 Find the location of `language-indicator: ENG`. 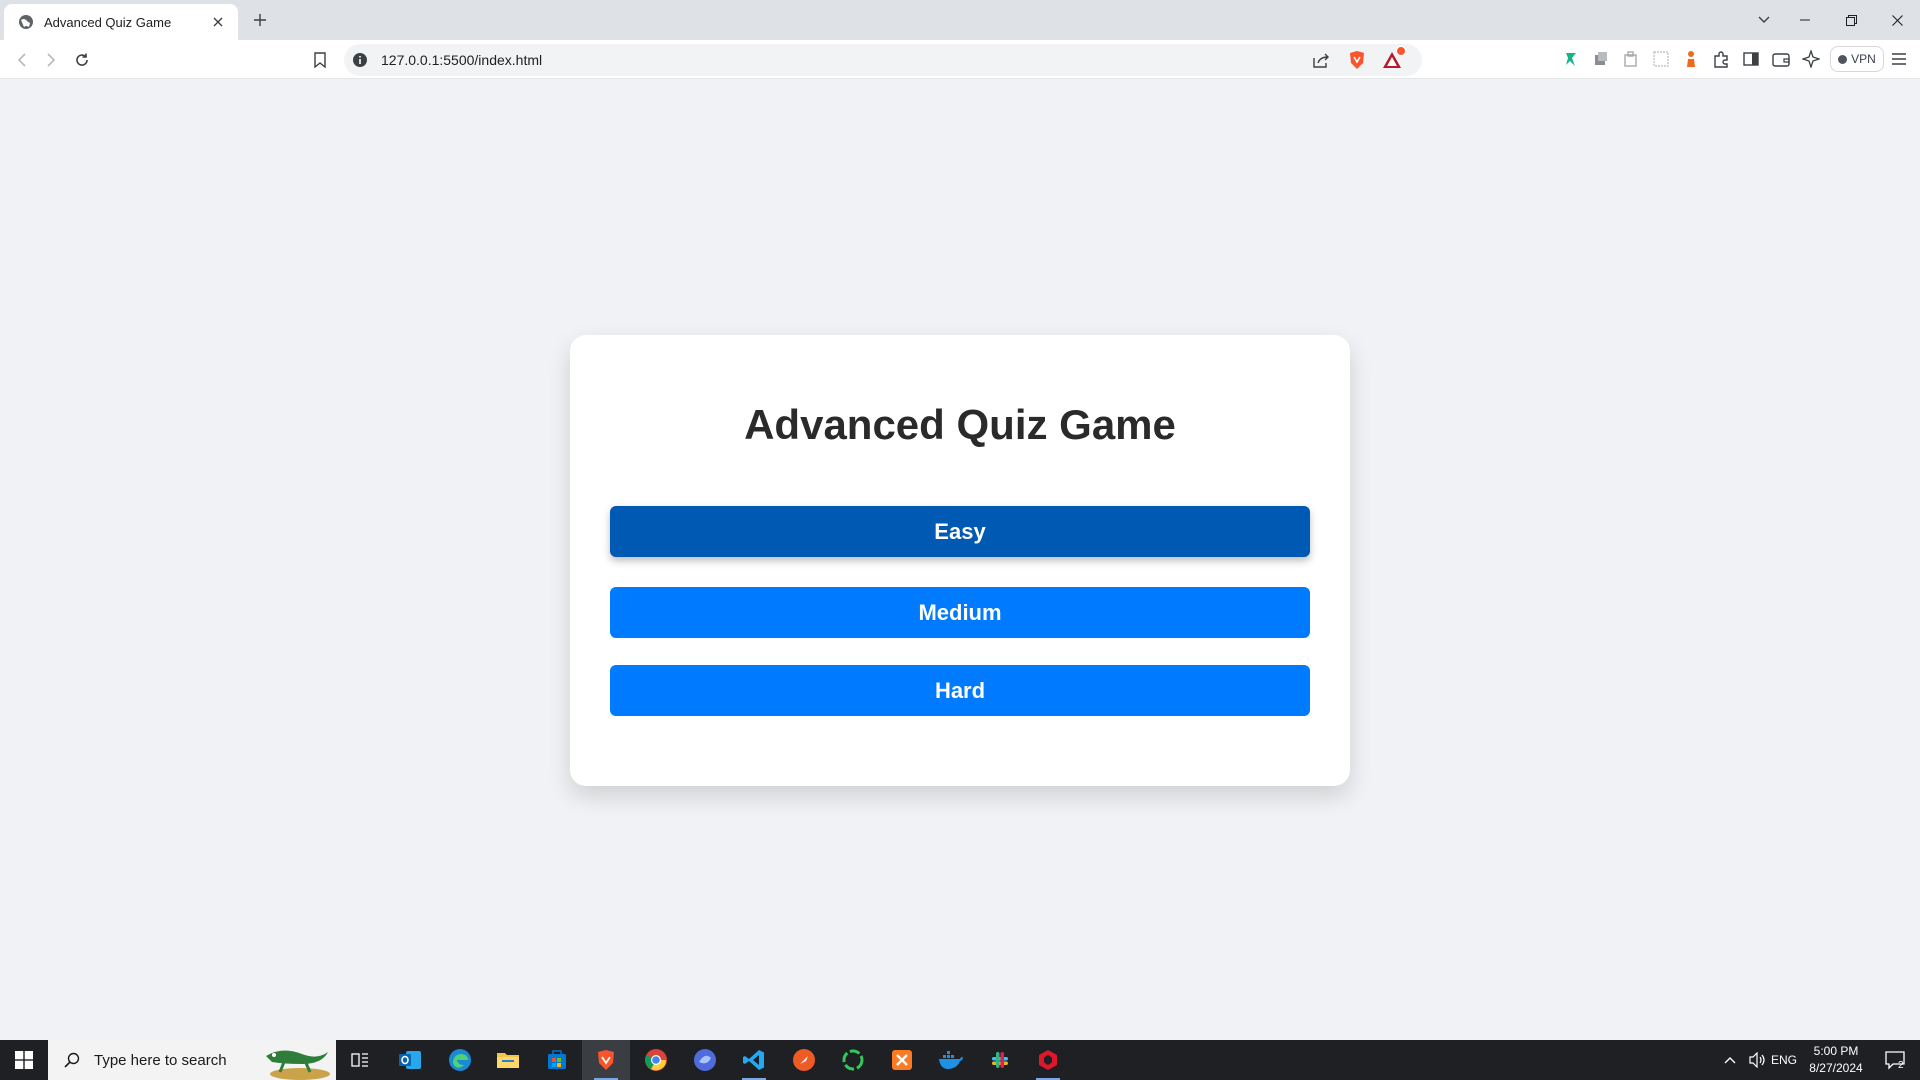

language-indicator: ENG is located at coordinates (1784, 1060).